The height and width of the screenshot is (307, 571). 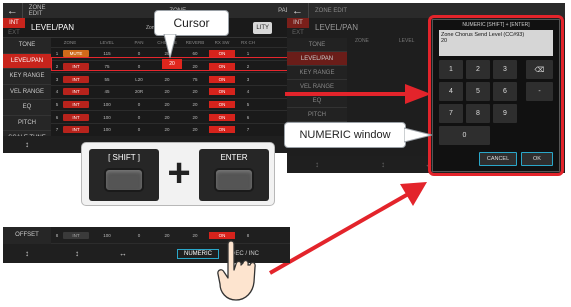 I want to click on numeric-key-6: 6, so click(x=505, y=91).